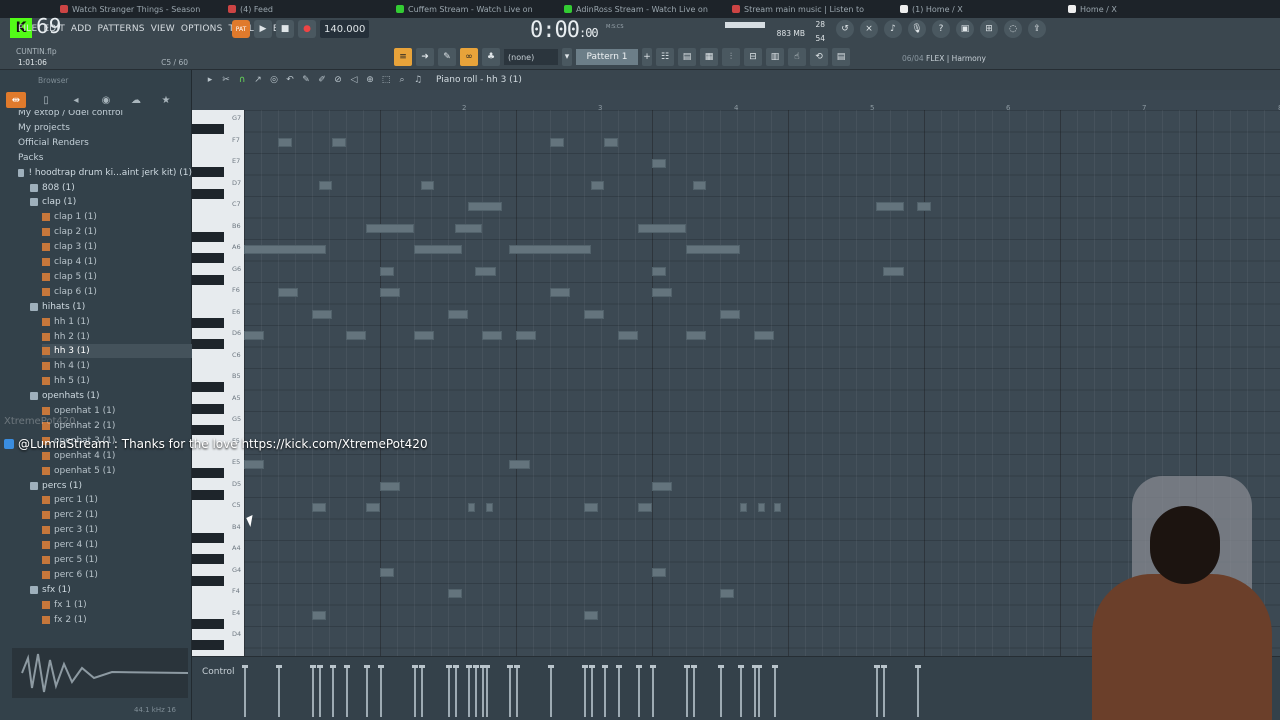  What do you see at coordinates (941, 29) in the screenshot?
I see `help-icon: ?` at bounding box center [941, 29].